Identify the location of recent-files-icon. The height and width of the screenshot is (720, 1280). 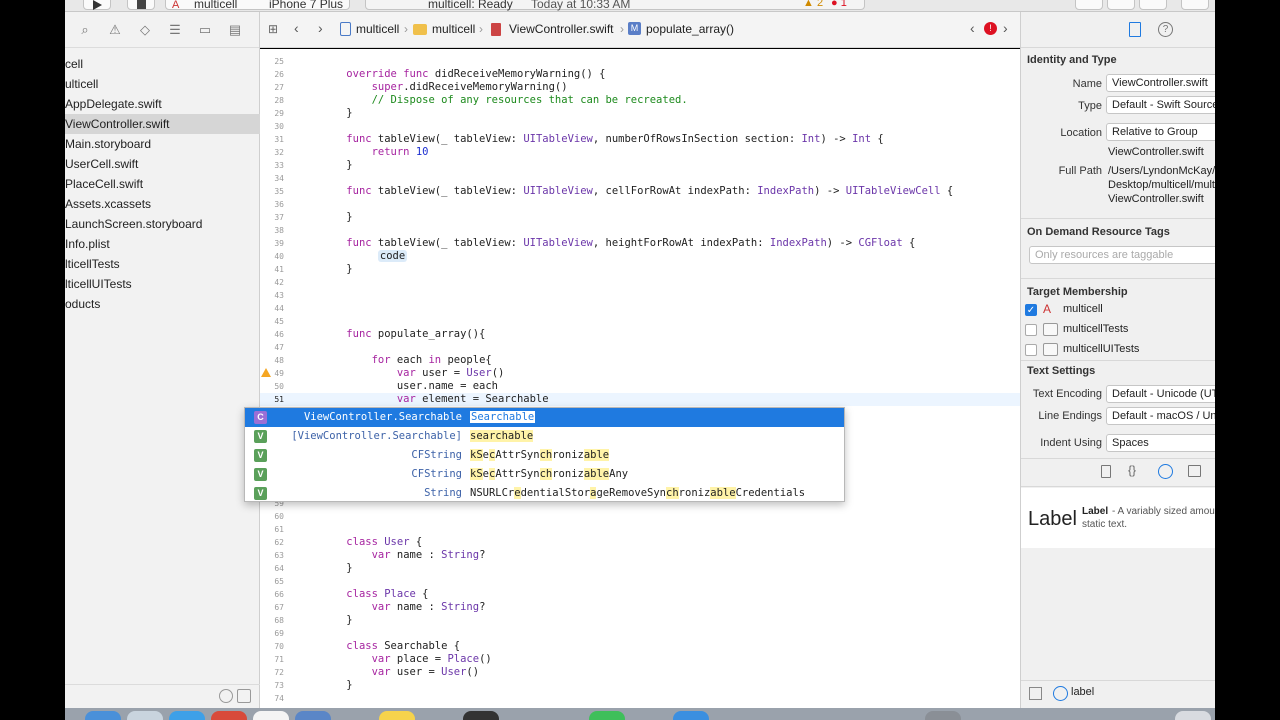
(226, 696).